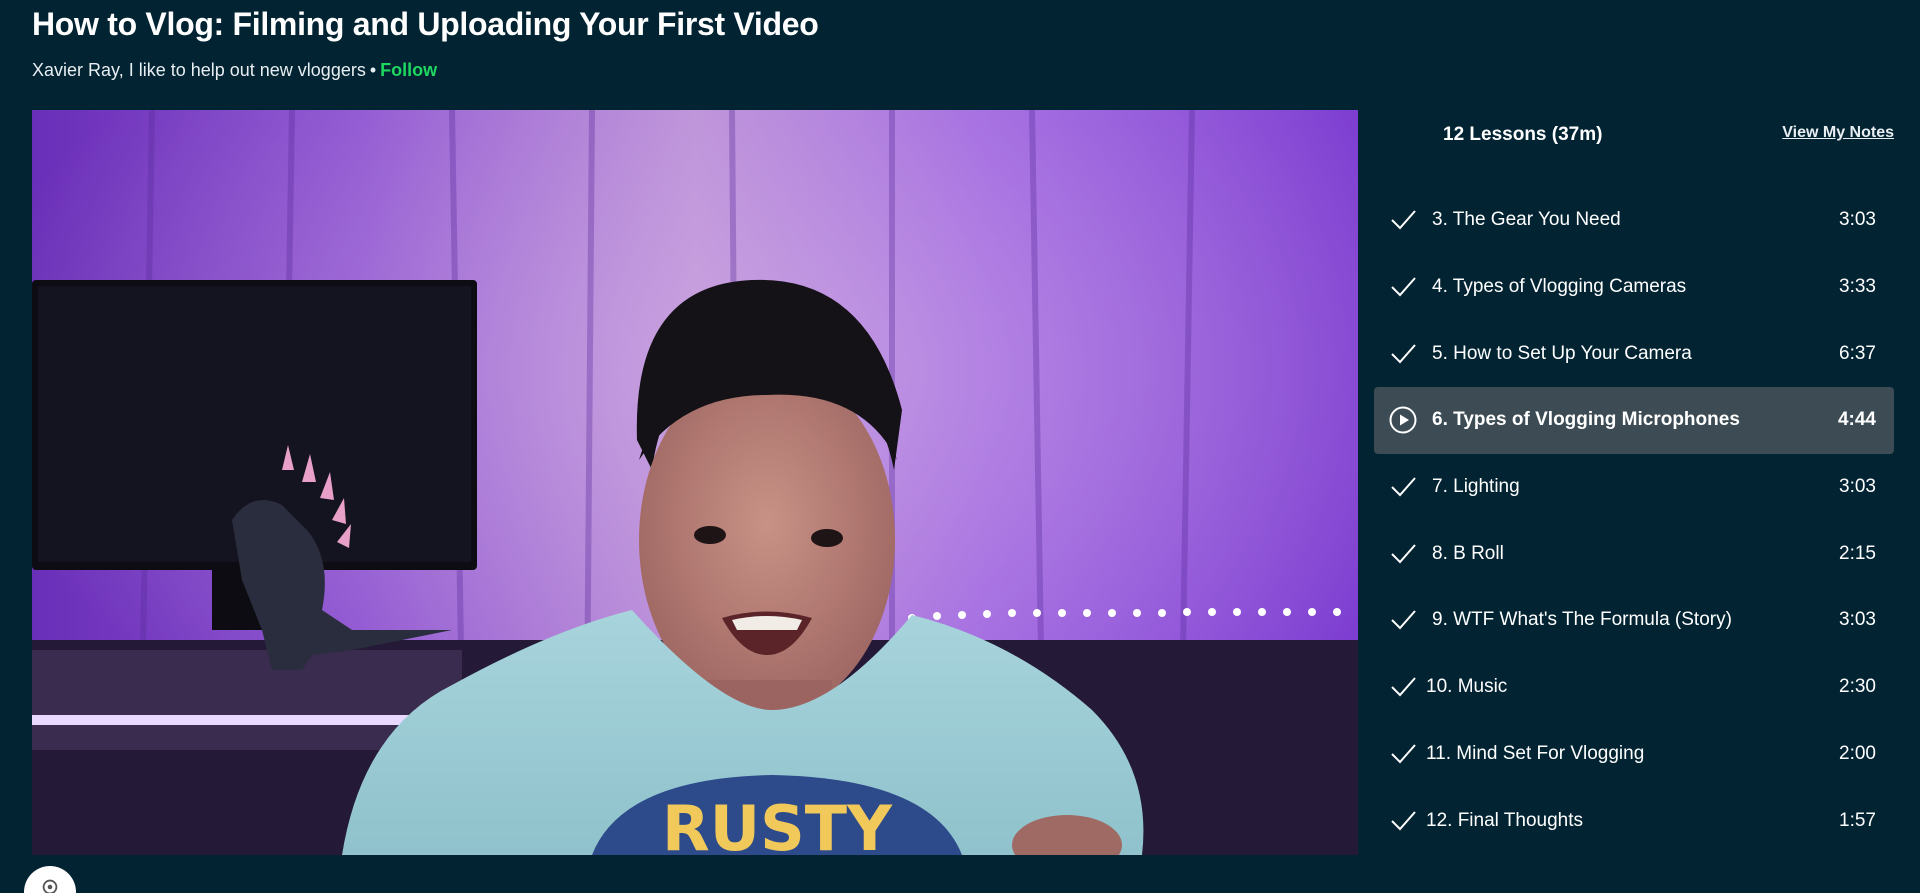 This screenshot has height=893, width=1920. What do you see at coordinates (1468, 553) in the screenshot?
I see `lesson-title: 8. B Roll` at bounding box center [1468, 553].